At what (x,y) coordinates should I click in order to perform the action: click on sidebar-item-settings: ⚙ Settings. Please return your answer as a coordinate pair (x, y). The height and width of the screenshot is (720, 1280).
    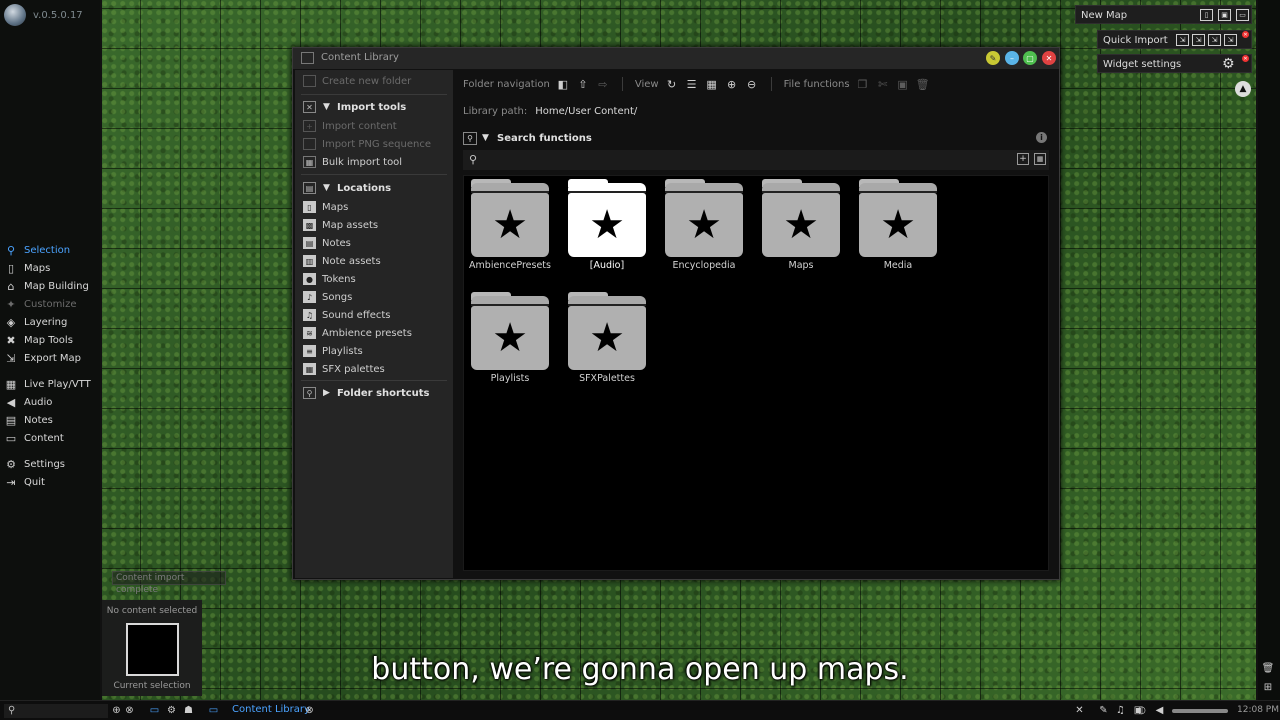
    Looking at the image, I should click on (52, 464).